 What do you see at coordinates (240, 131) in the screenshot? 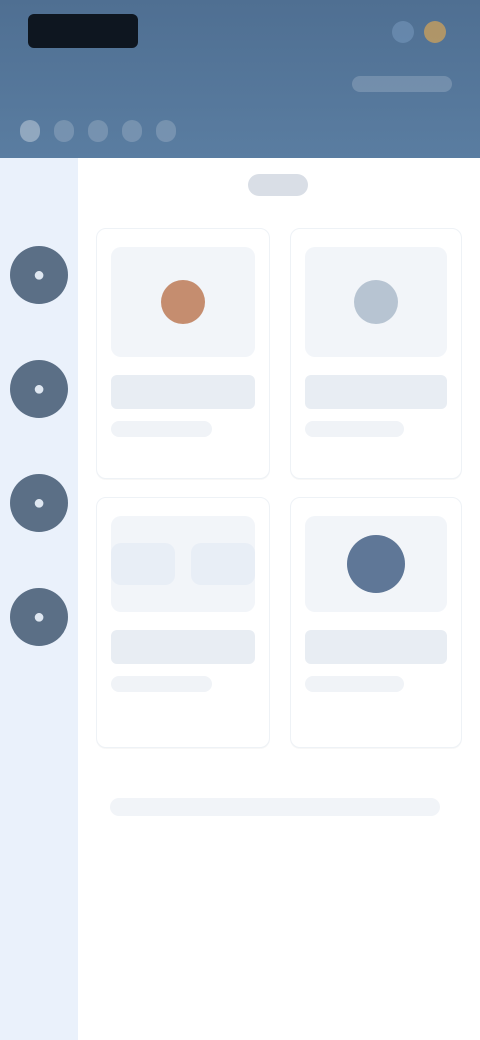
I see `header-tabs` at bounding box center [240, 131].